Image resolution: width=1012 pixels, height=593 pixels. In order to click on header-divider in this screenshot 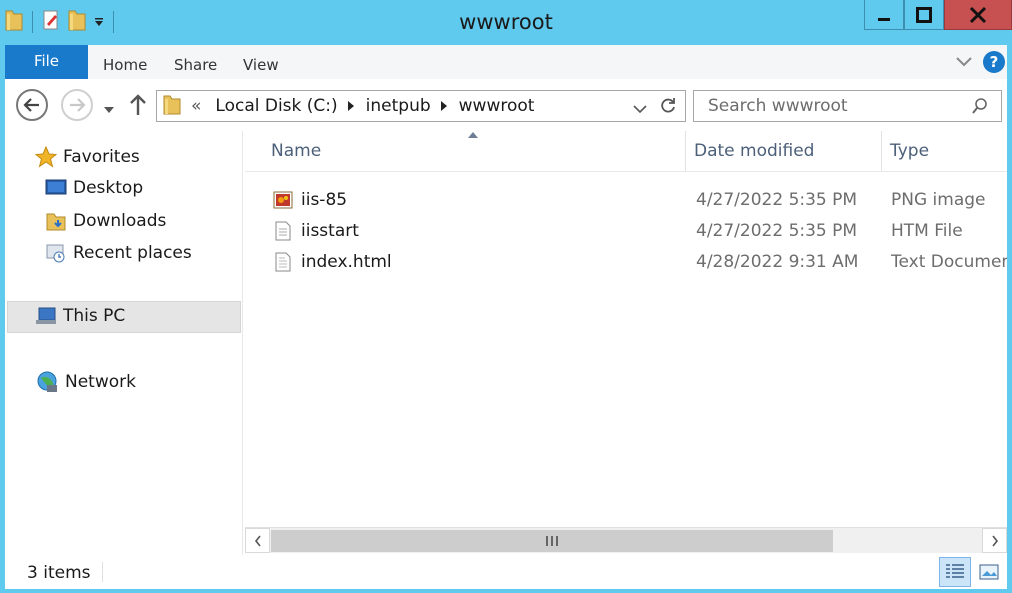, I will do `click(626, 171)`.